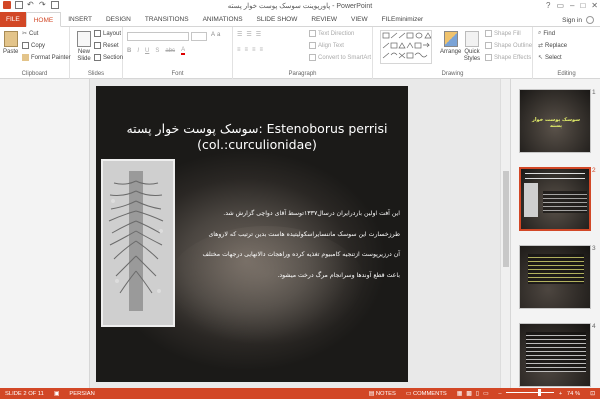  I want to click on shapes-gallery, so click(406, 47).